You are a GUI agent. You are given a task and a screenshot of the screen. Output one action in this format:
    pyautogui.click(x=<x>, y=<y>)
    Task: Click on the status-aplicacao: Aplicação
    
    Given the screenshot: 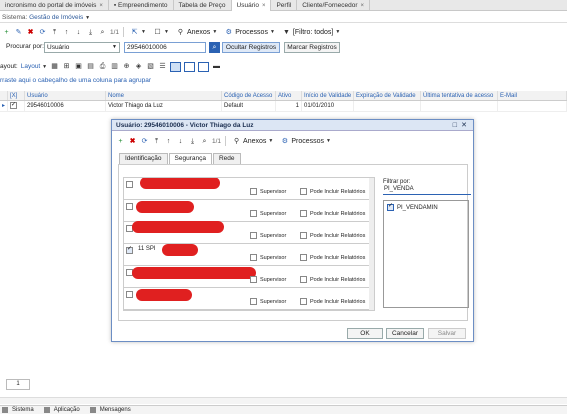 What is the action you would take?
    pyautogui.click(x=63, y=410)
    